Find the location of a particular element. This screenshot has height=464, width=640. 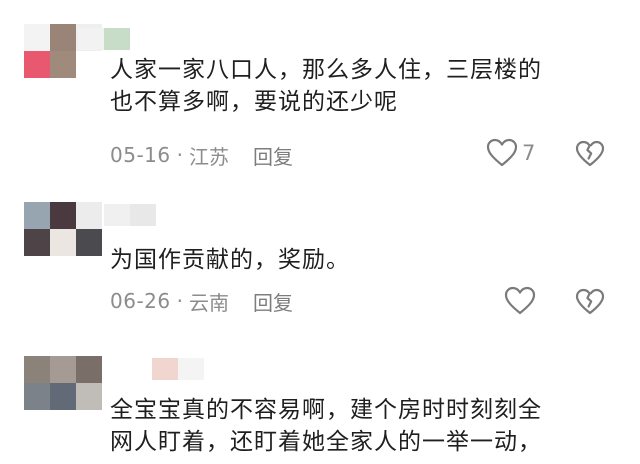

like-button: 7 is located at coordinates (510, 153).